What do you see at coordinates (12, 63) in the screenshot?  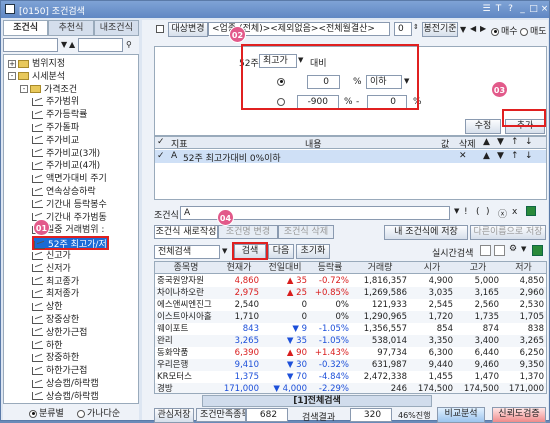 I see `expand-icon: +` at bounding box center [12, 63].